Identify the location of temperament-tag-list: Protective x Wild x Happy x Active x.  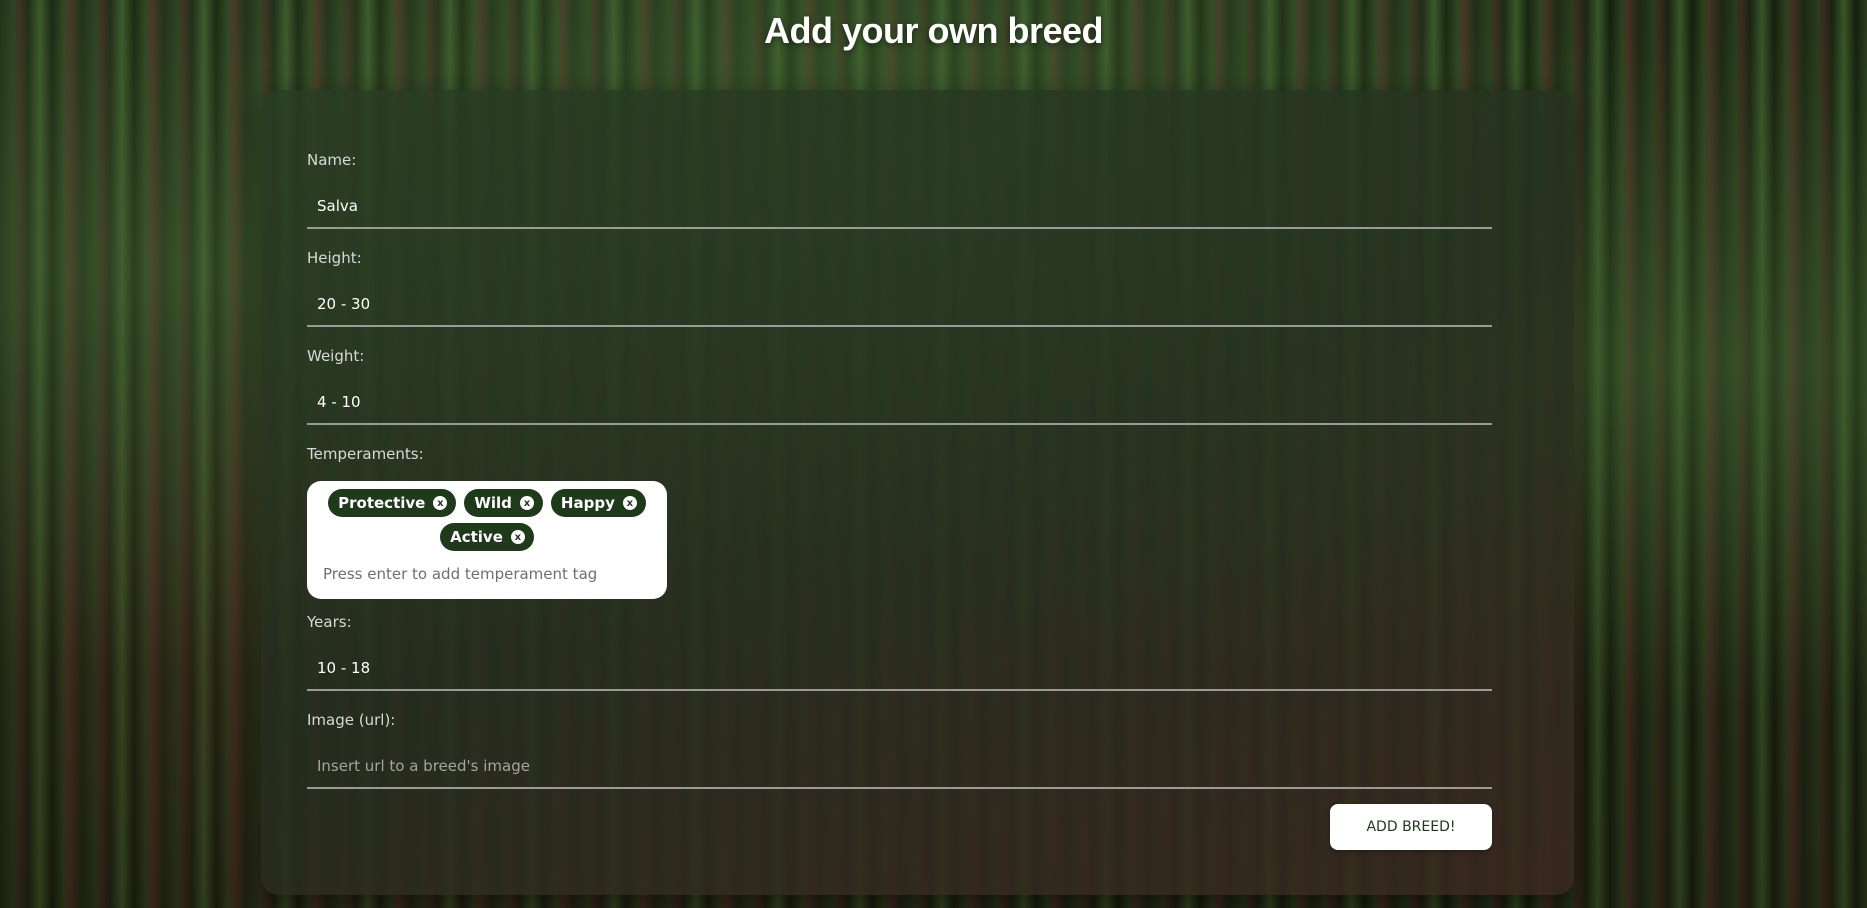
(487, 520).